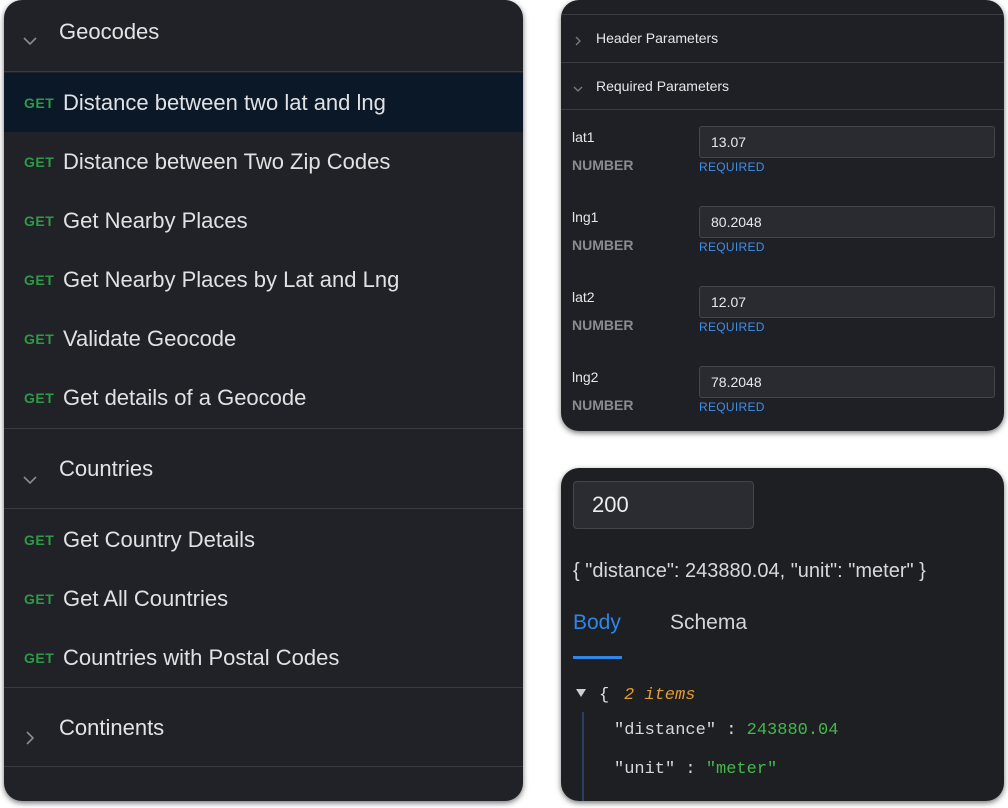  I want to click on status-code-box: 200, so click(663, 505).